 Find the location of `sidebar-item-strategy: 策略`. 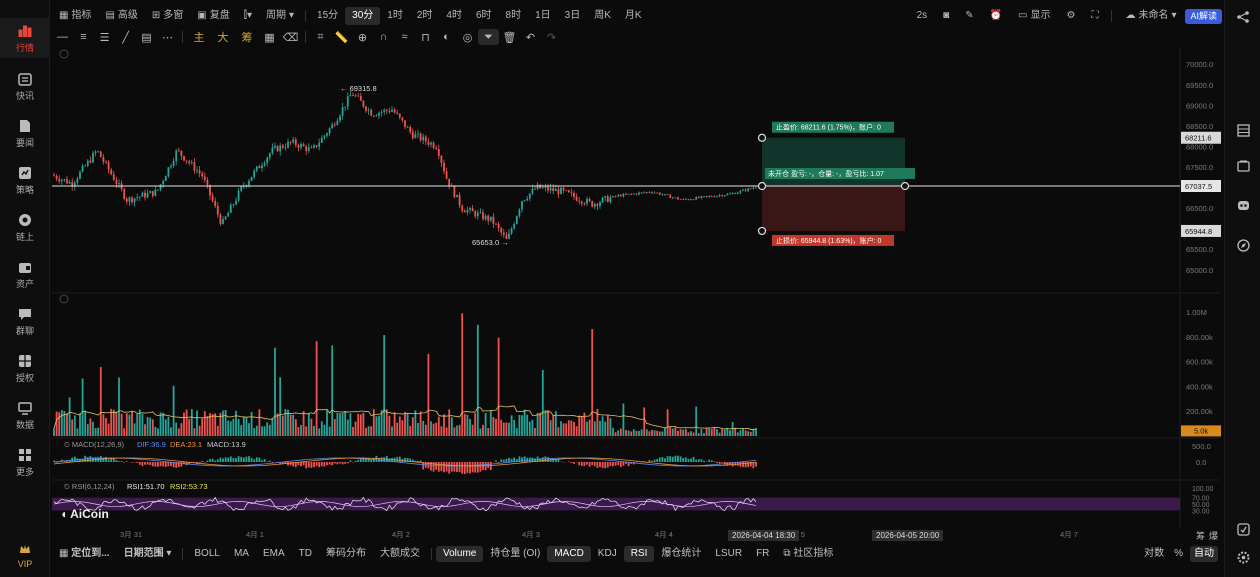

sidebar-item-strategy: 策略 is located at coordinates (25, 180).